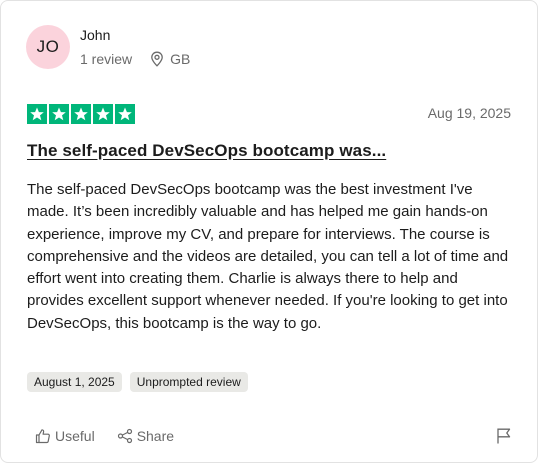 The width and height of the screenshot is (538, 463). What do you see at coordinates (42, 436) in the screenshot?
I see `thumbs-up-icon` at bounding box center [42, 436].